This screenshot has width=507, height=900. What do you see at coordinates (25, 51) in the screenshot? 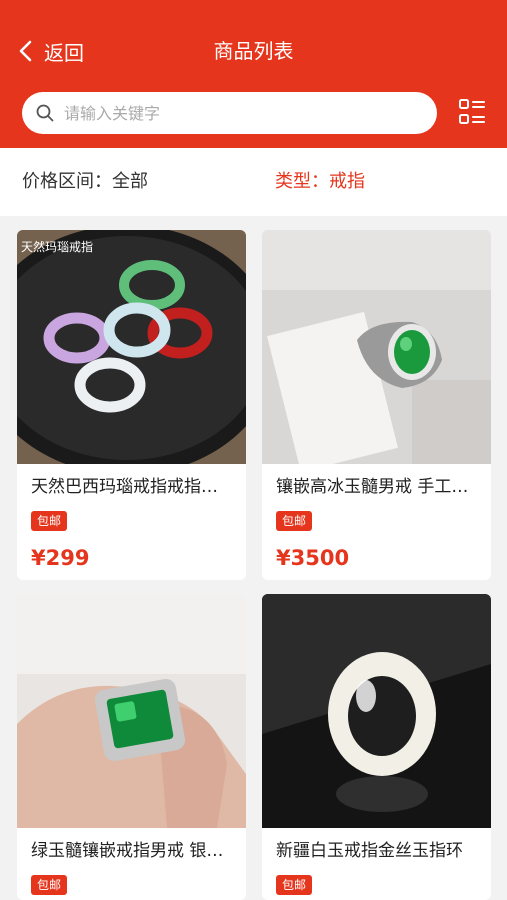
I see `chevron-left-icon` at bounding box center [25, 51].